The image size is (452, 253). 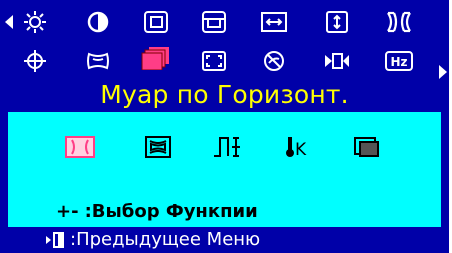 What do you see at coordinates (301, 150) in the screenshot?
I see `svg-text: K` at bounding box center [301, 150].